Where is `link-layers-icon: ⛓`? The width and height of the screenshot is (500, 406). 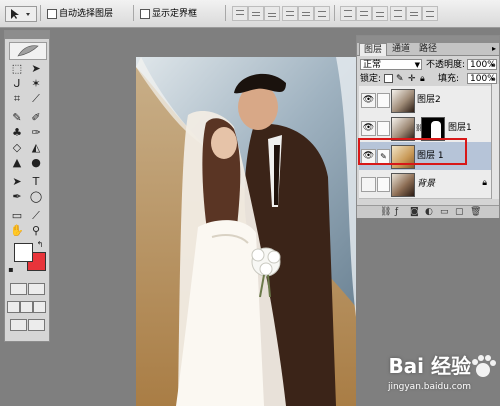 link-layers-icon: ⛓ is located at coordinates (385, 212).